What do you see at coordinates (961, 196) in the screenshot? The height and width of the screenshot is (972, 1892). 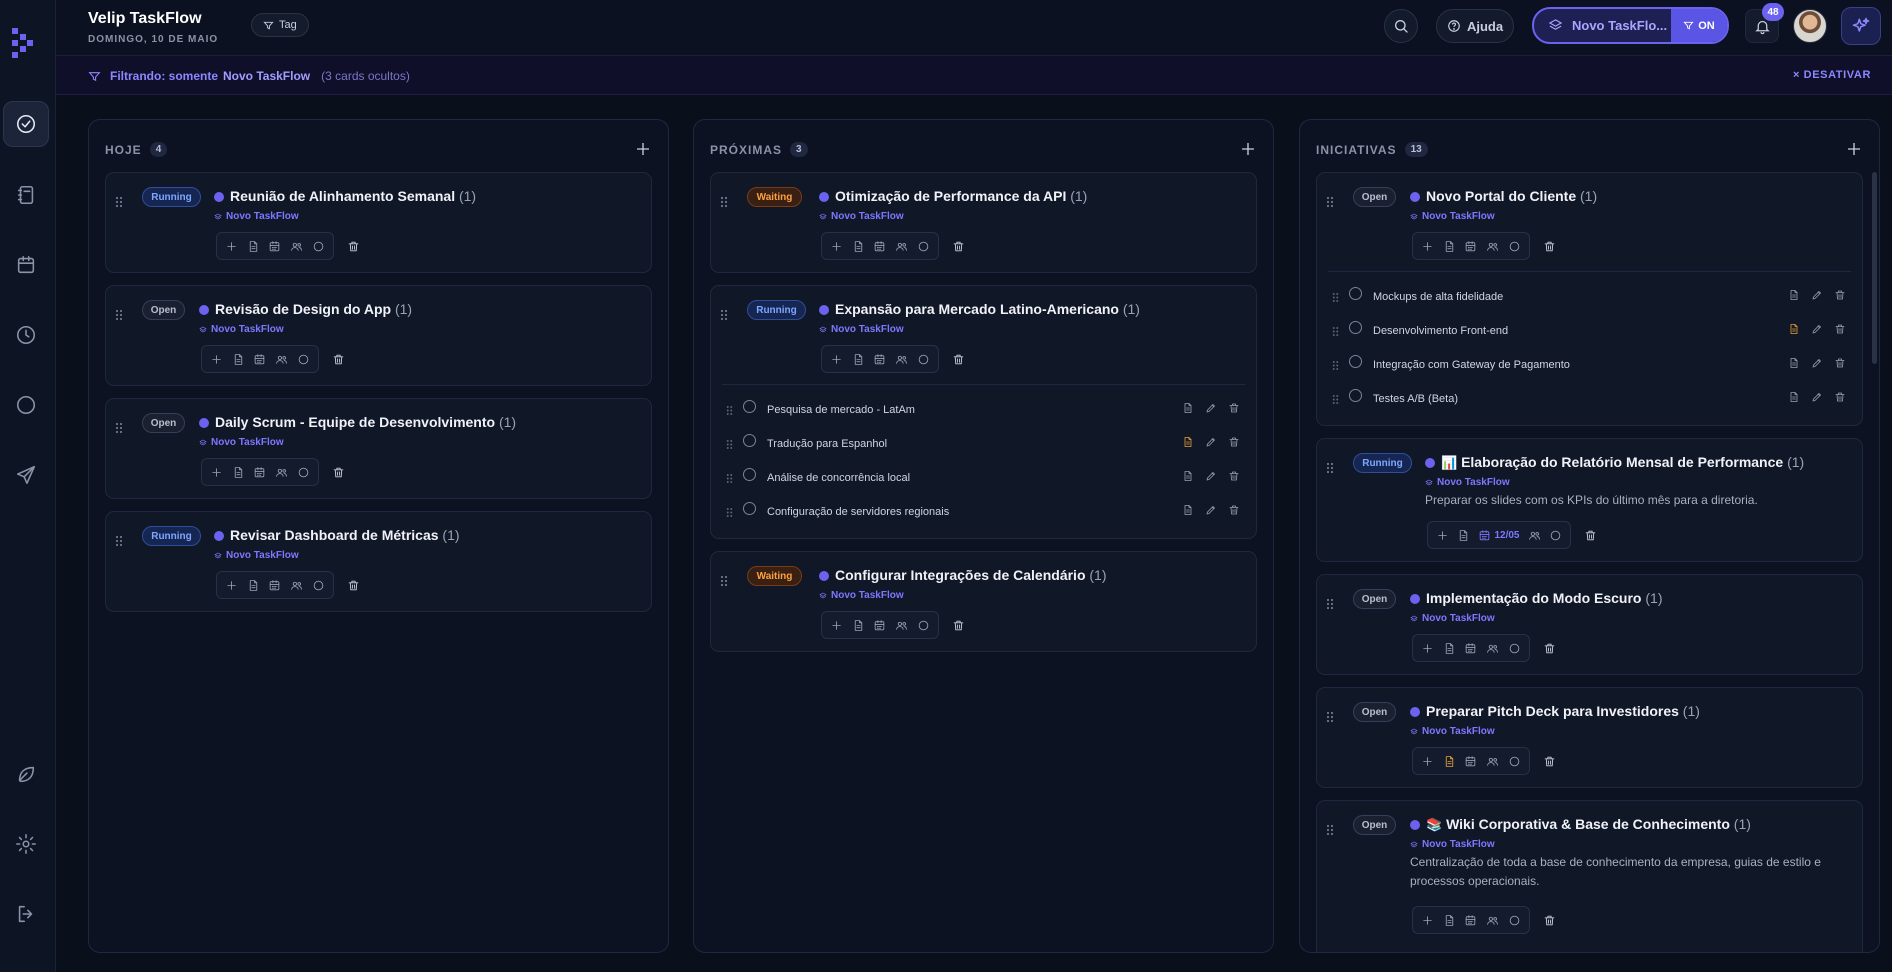 I see `card-title: Otimização de Performance da API (1)` at bounding box center [961, 196].